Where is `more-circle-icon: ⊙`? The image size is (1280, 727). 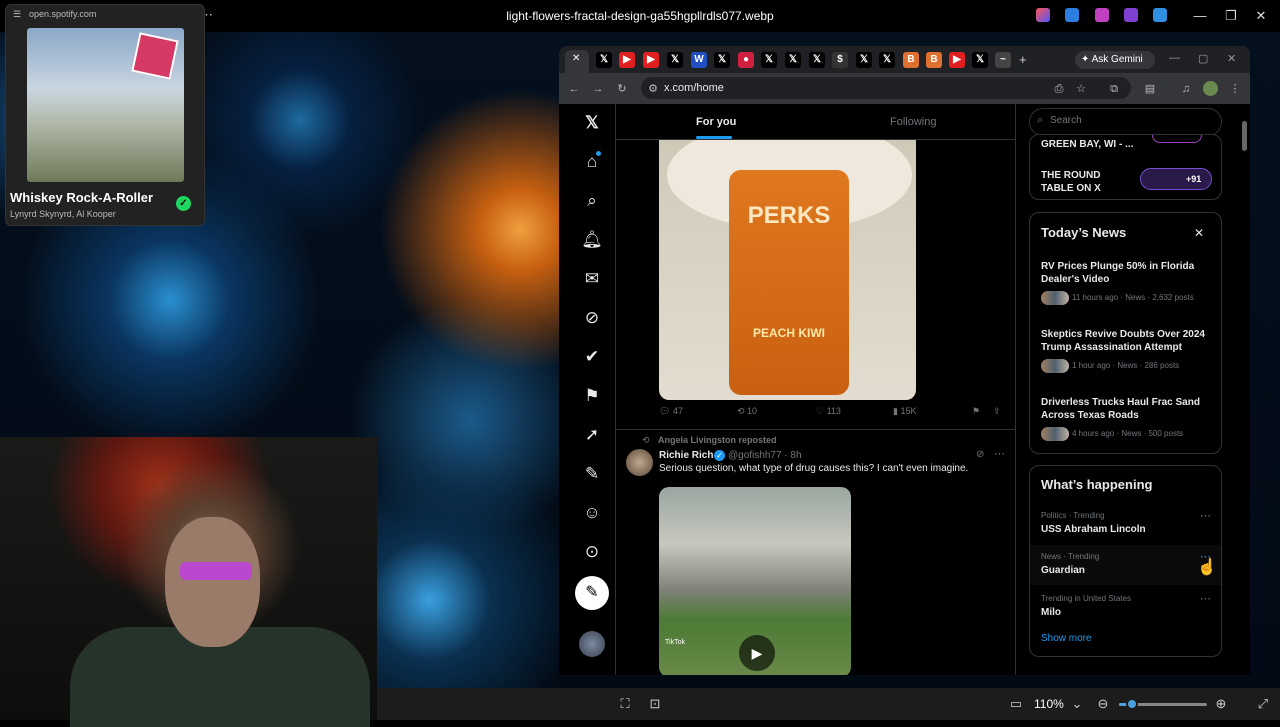
more-circle-icon: ⊙ is located at coordinates (592, 552).